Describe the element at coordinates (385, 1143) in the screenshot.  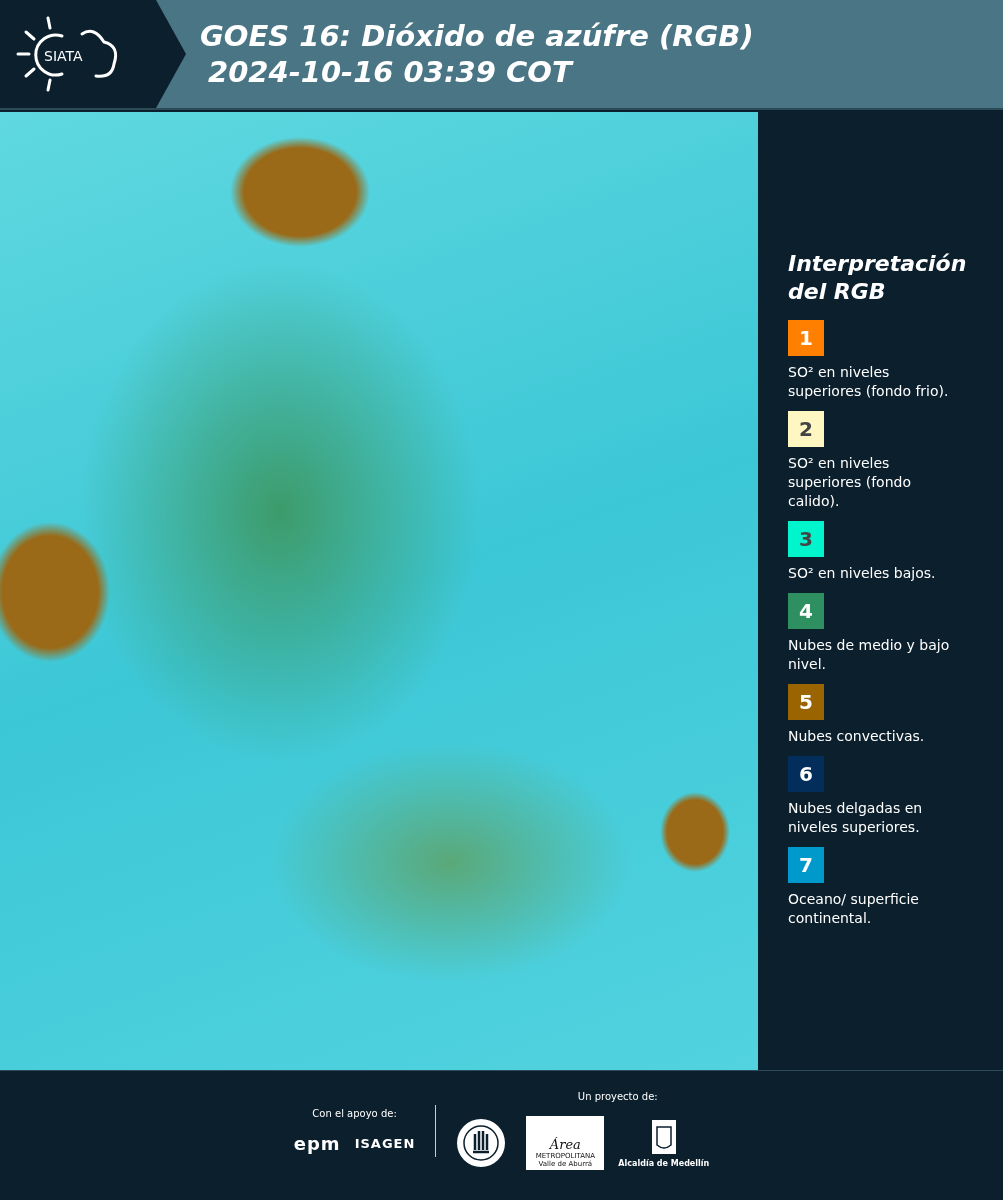
I see `isagen-logo: ISAGEN` at that location.